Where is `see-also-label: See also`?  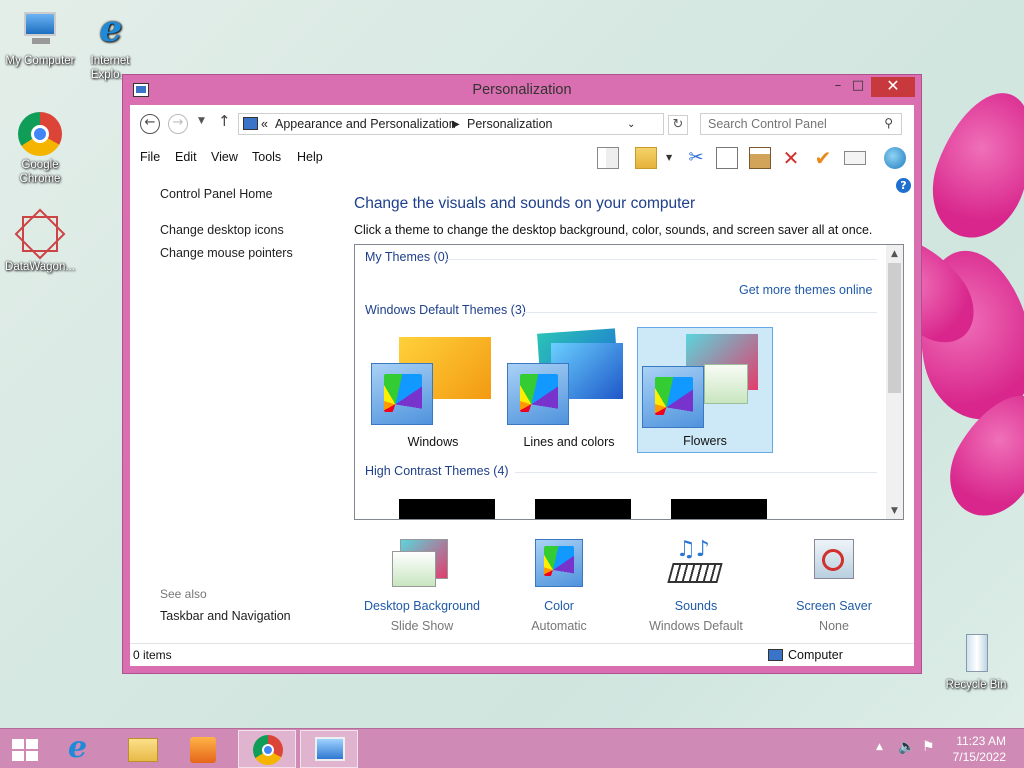 see-also-label: See also is located at coordinates (183, 594).